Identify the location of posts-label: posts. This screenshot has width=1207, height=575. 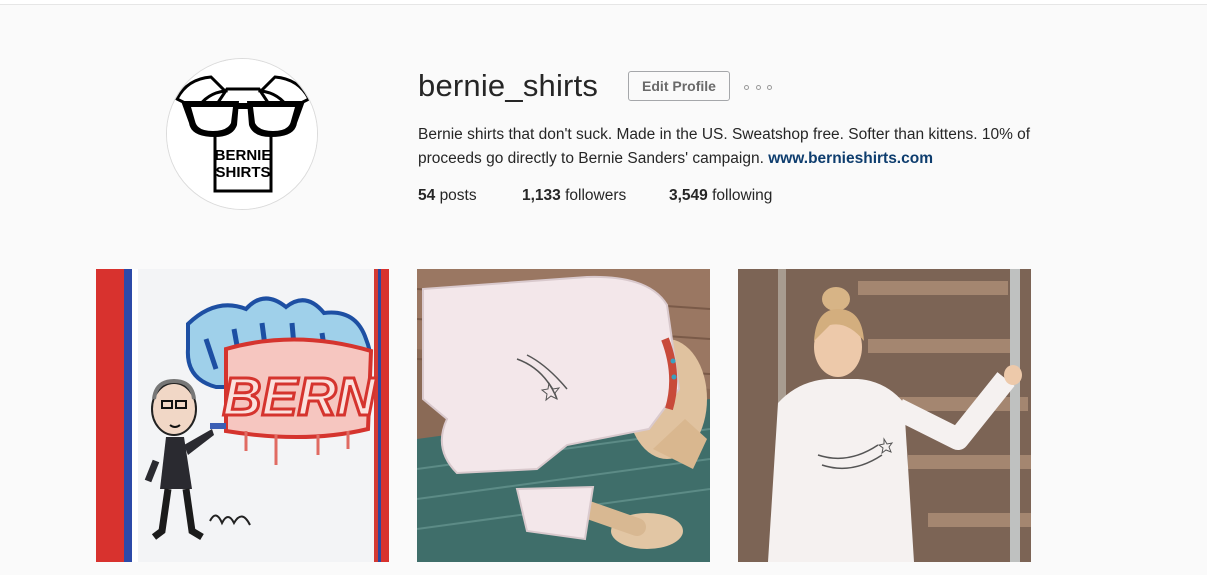
(458, 195).